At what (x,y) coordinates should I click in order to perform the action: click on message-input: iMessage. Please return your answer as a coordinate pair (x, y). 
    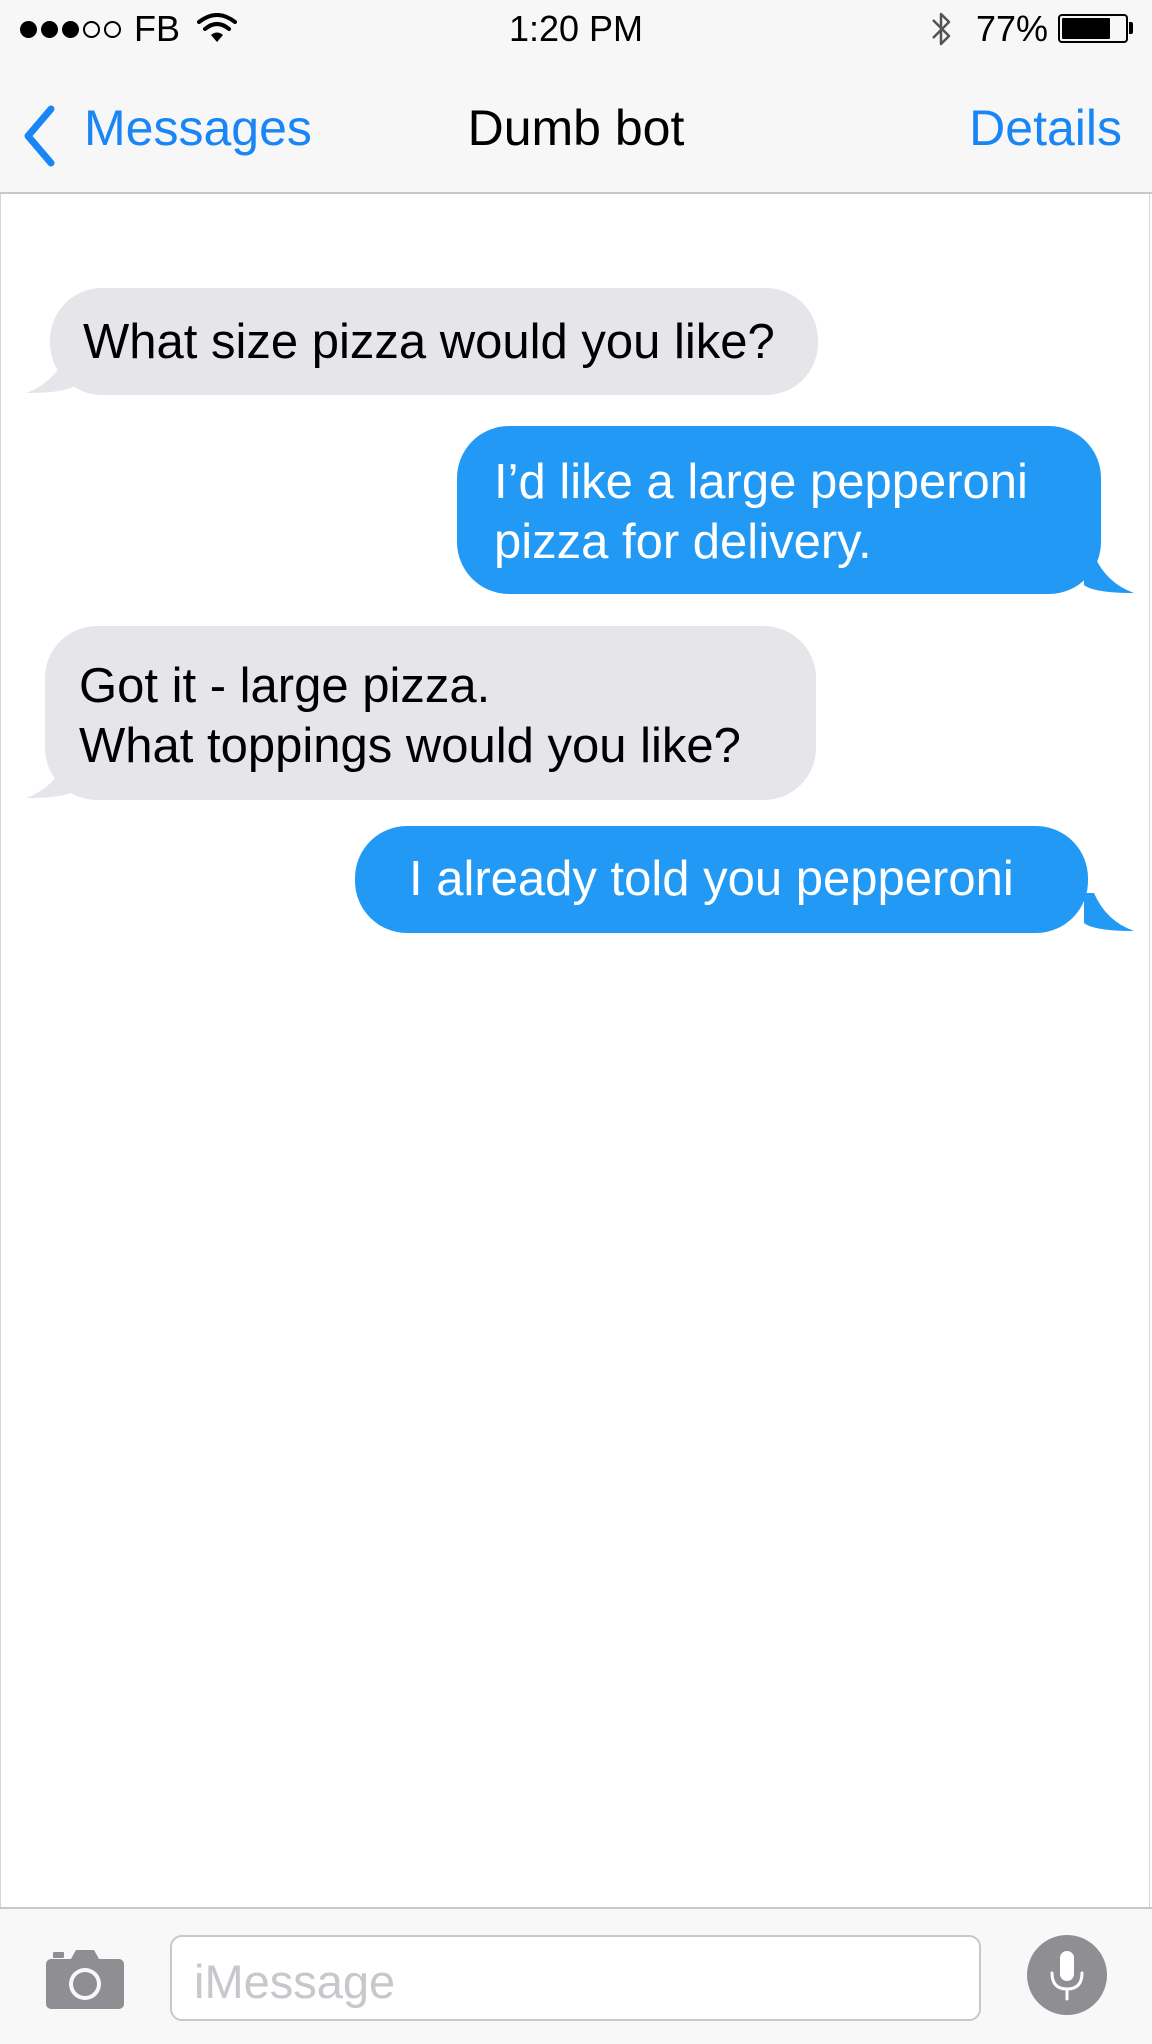
    Looking at the image, I should click on (575, 1978).